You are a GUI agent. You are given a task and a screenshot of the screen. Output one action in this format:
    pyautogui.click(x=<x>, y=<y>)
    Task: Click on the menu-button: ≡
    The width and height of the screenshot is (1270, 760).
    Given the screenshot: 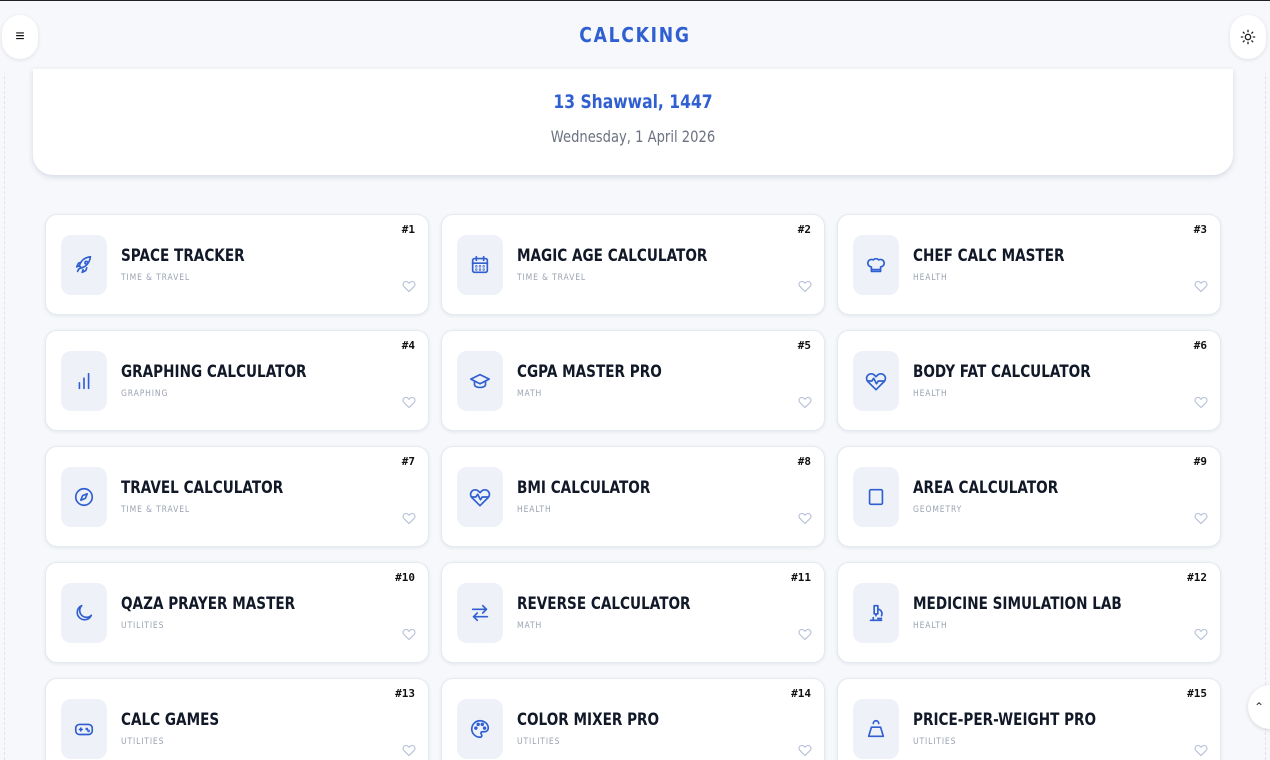 What is the action you would take?
    pyautogui.click(x=20, y=37)
    